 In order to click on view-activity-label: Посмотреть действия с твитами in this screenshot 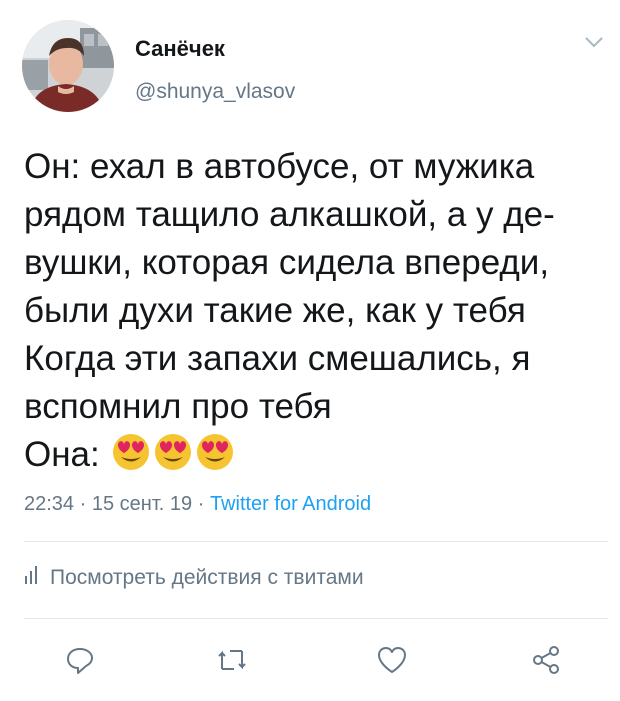, I will do `click(207, 577)`.